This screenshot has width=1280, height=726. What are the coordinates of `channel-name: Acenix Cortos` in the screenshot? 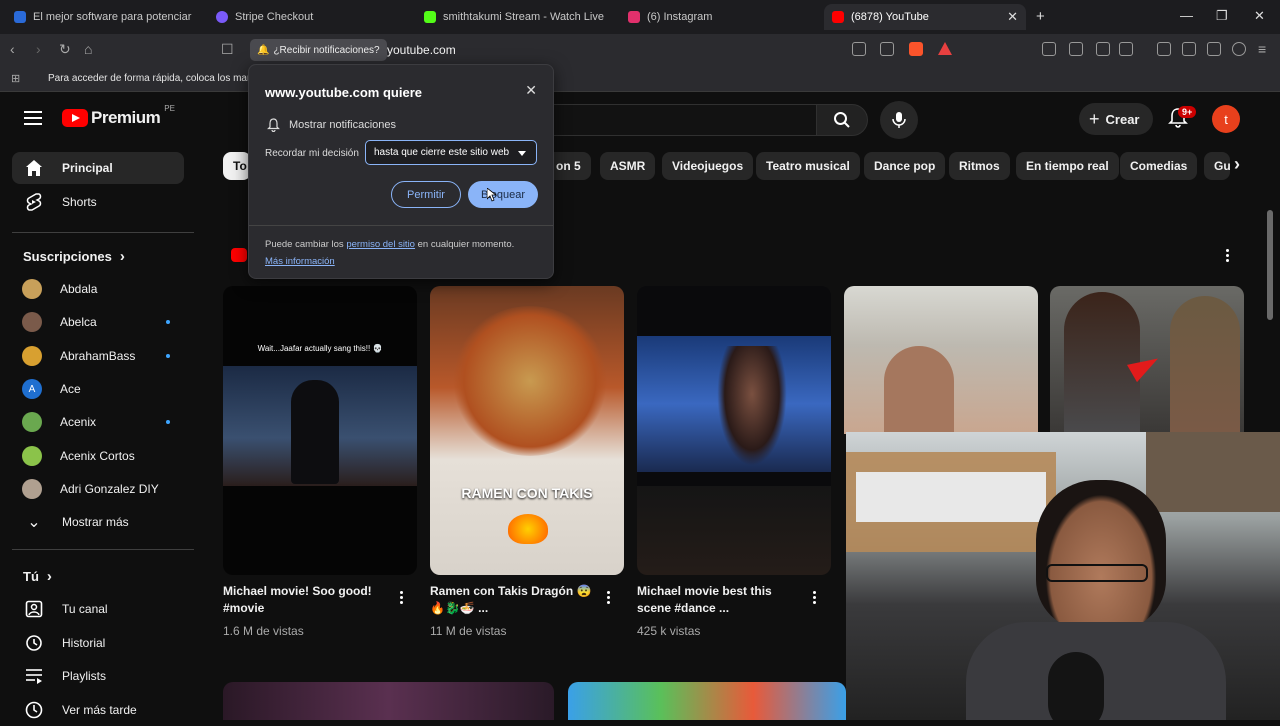 It's located at (97, 456).